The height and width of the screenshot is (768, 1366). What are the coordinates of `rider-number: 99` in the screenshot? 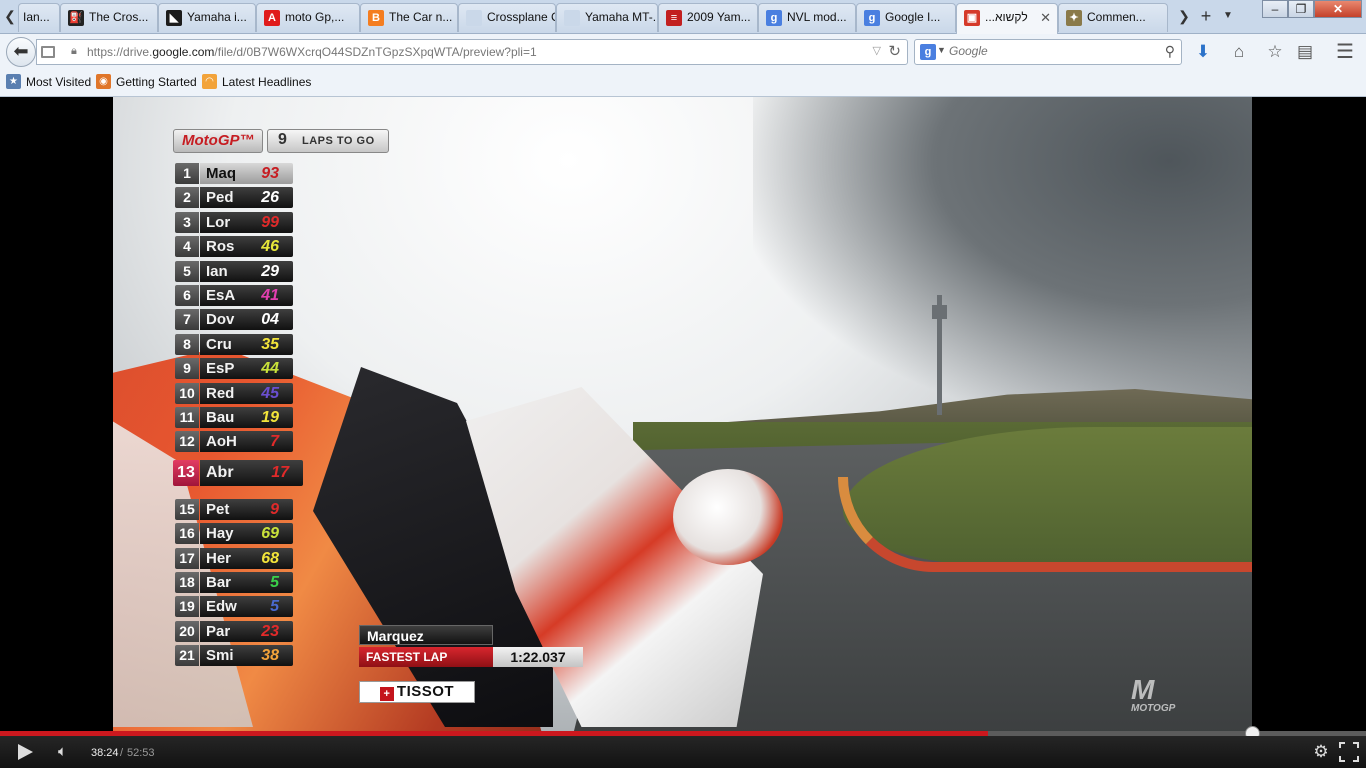 It's located at (270, 222).